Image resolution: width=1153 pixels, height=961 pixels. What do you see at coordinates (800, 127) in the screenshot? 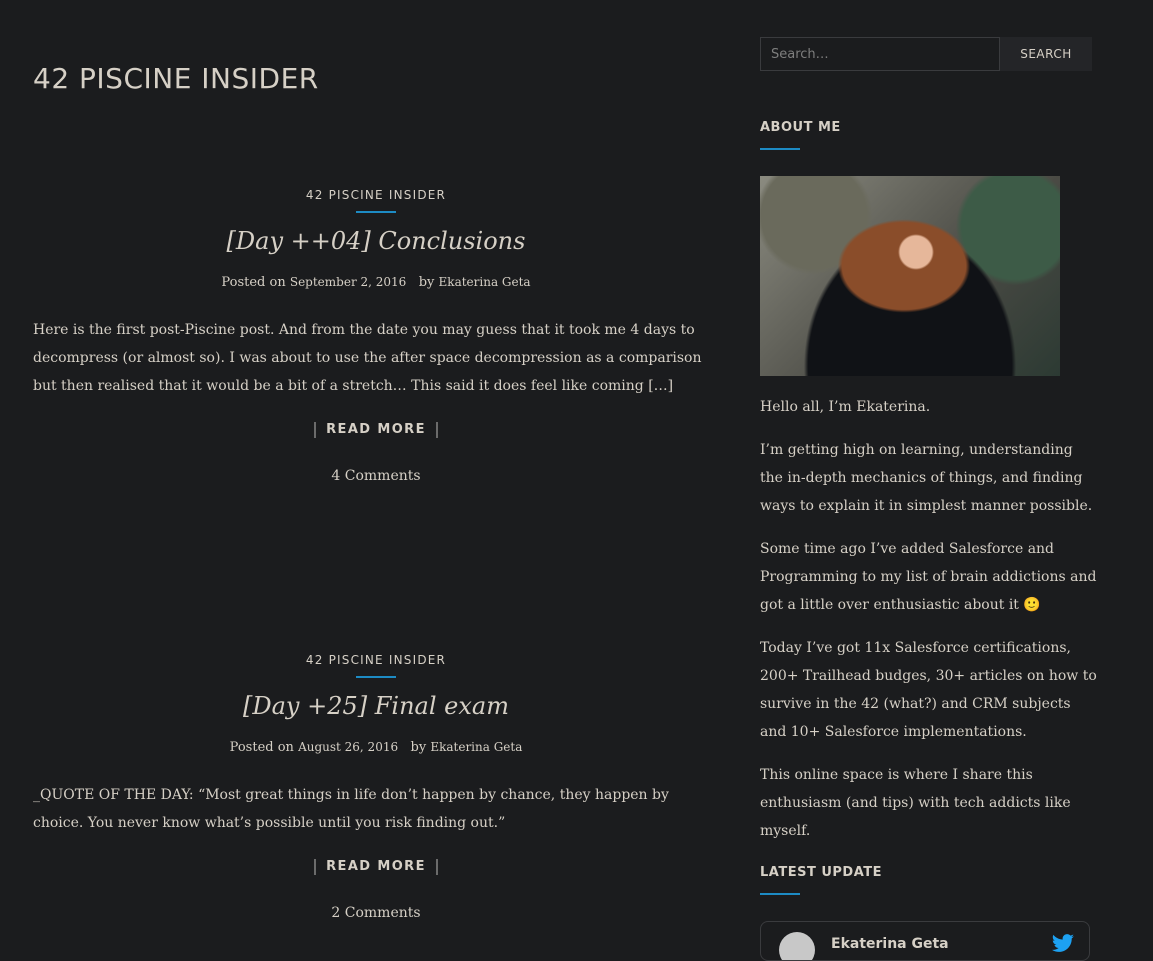
I see `about-me-heading: ABOUT ME` at bounding box center [800, 127].